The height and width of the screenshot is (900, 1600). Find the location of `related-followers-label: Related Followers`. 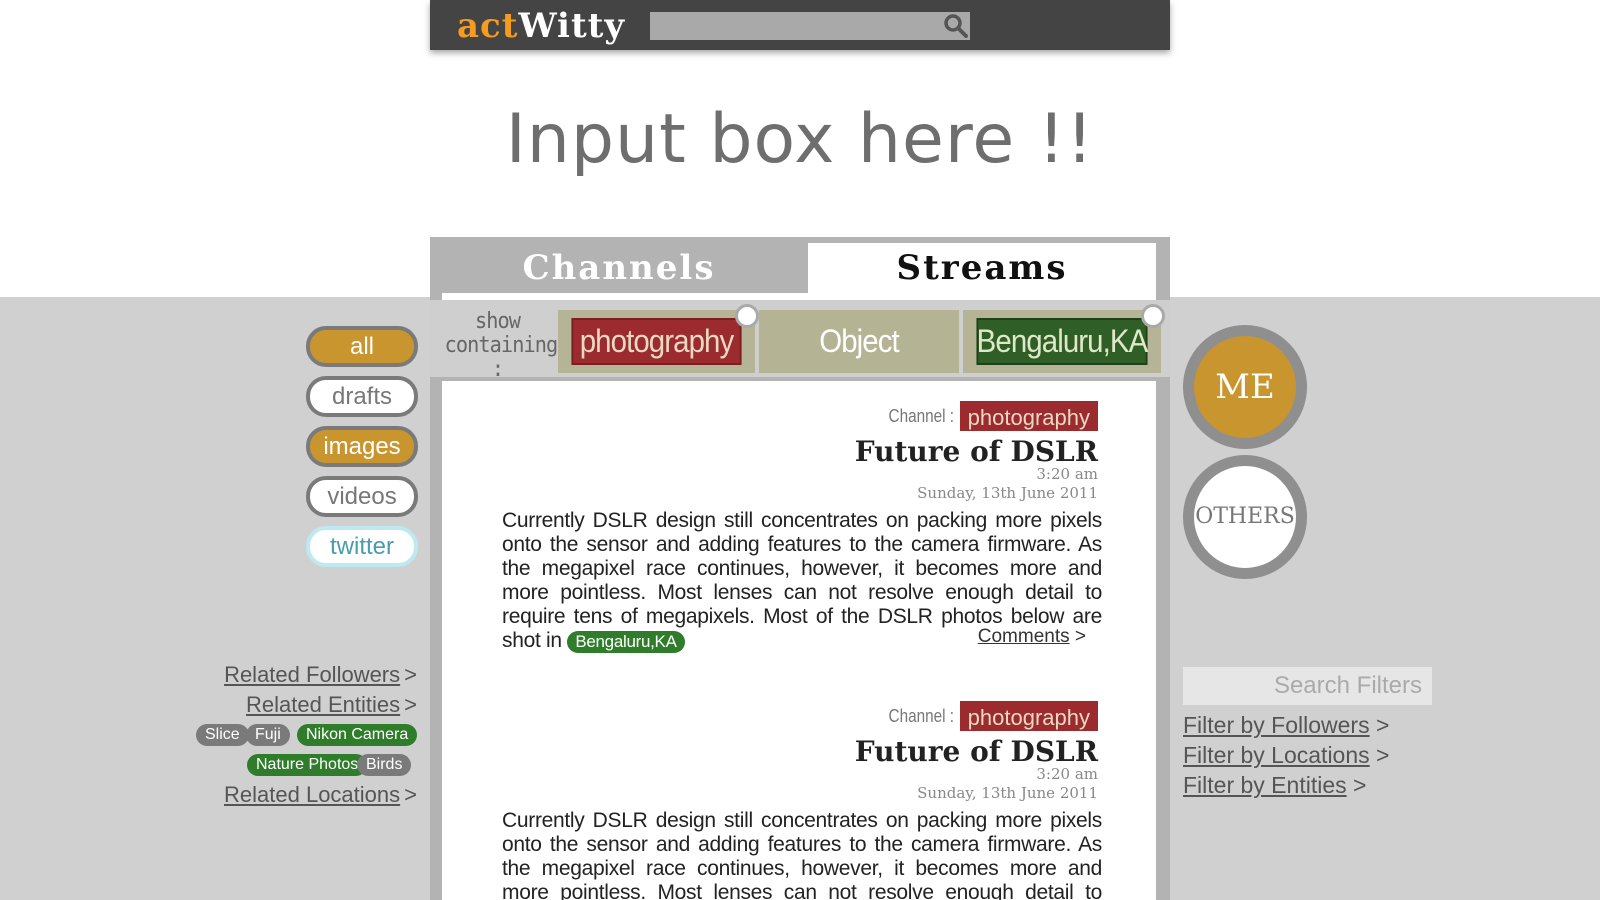

related-followers-label: Related Followers is located at coordinates (312, 674).